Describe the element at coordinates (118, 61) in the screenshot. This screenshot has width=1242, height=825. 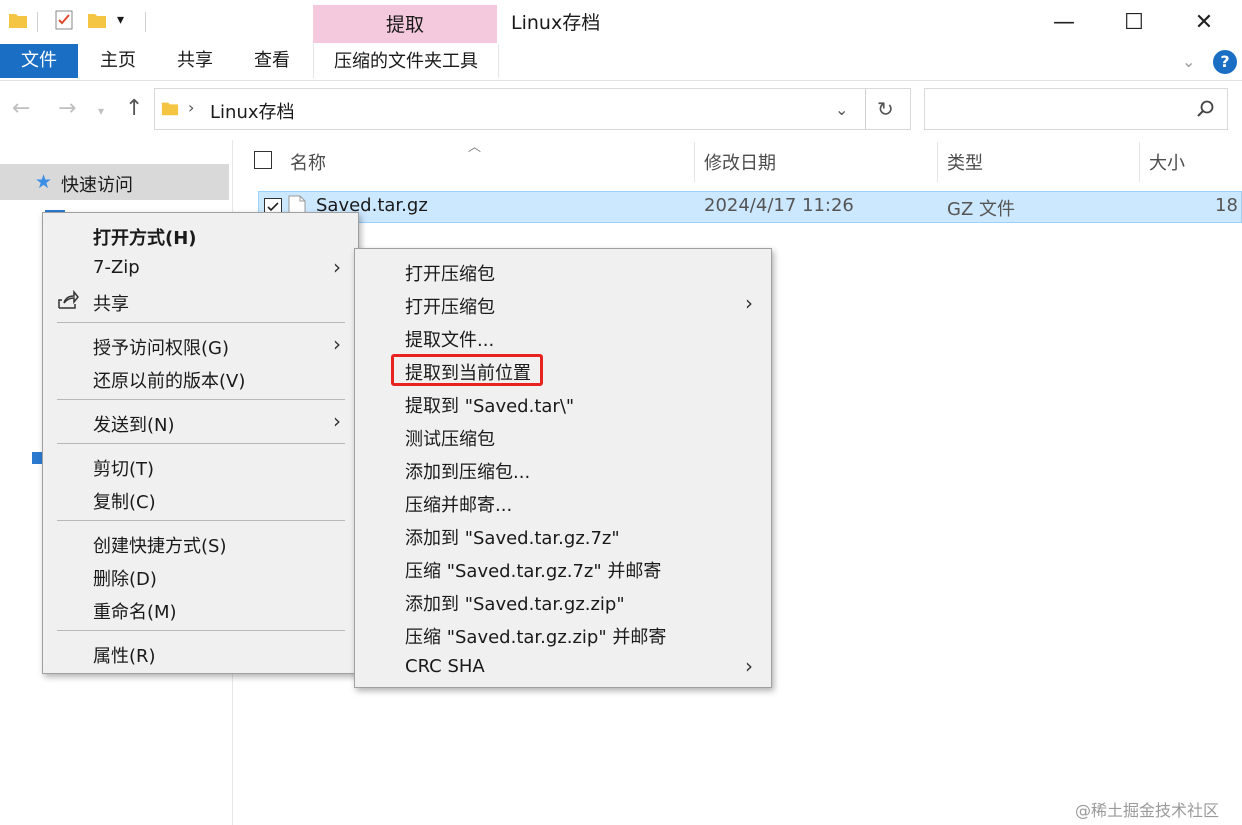
I see `tab-home: 主页` at that location.